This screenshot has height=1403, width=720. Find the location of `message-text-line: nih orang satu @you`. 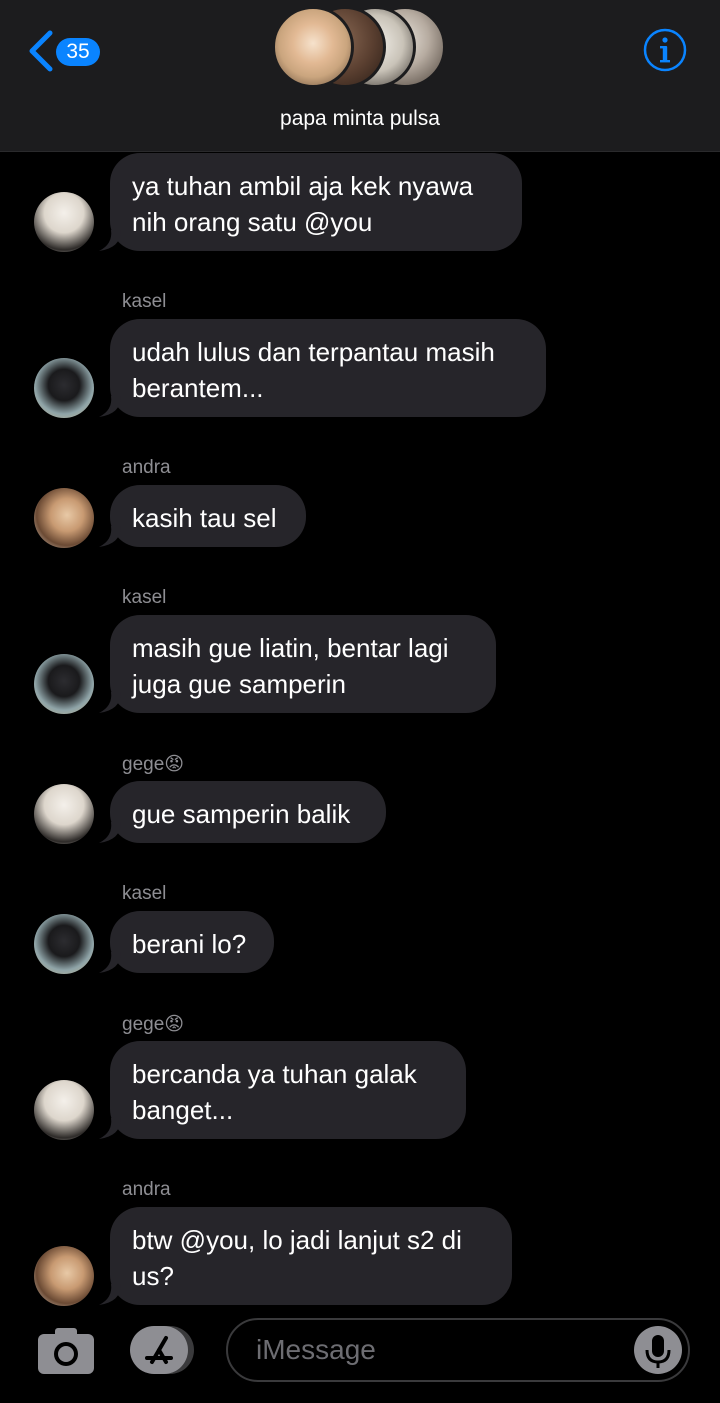

message-text-line: nih orang satu @you is located at coordinates (252, 222).